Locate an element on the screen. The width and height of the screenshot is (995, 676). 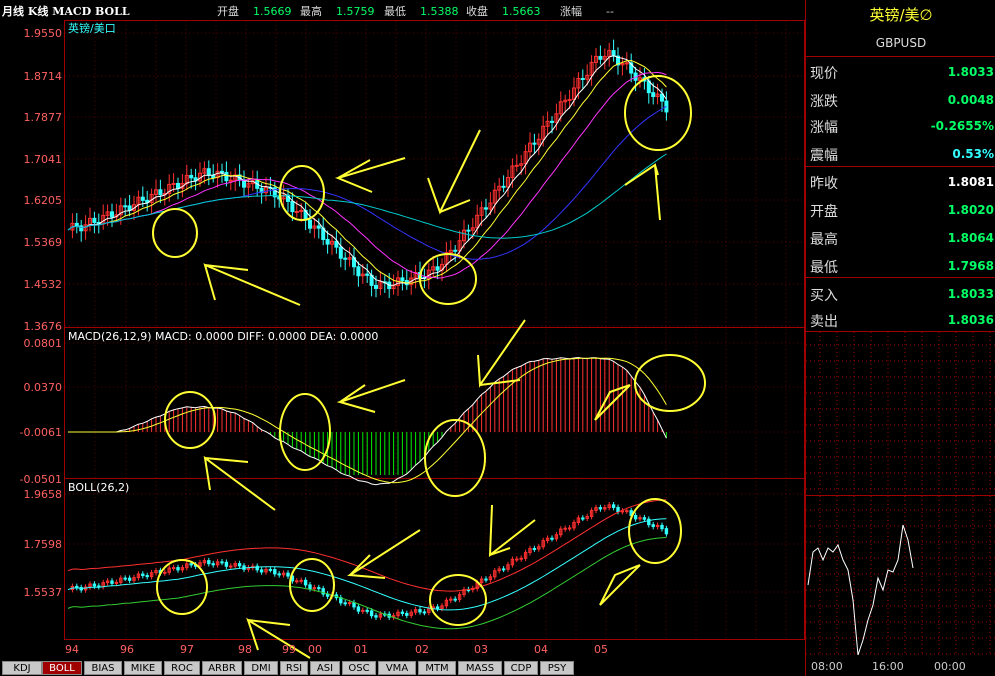
macd-tick: -0.0061 is located at coordinates (40, 432).